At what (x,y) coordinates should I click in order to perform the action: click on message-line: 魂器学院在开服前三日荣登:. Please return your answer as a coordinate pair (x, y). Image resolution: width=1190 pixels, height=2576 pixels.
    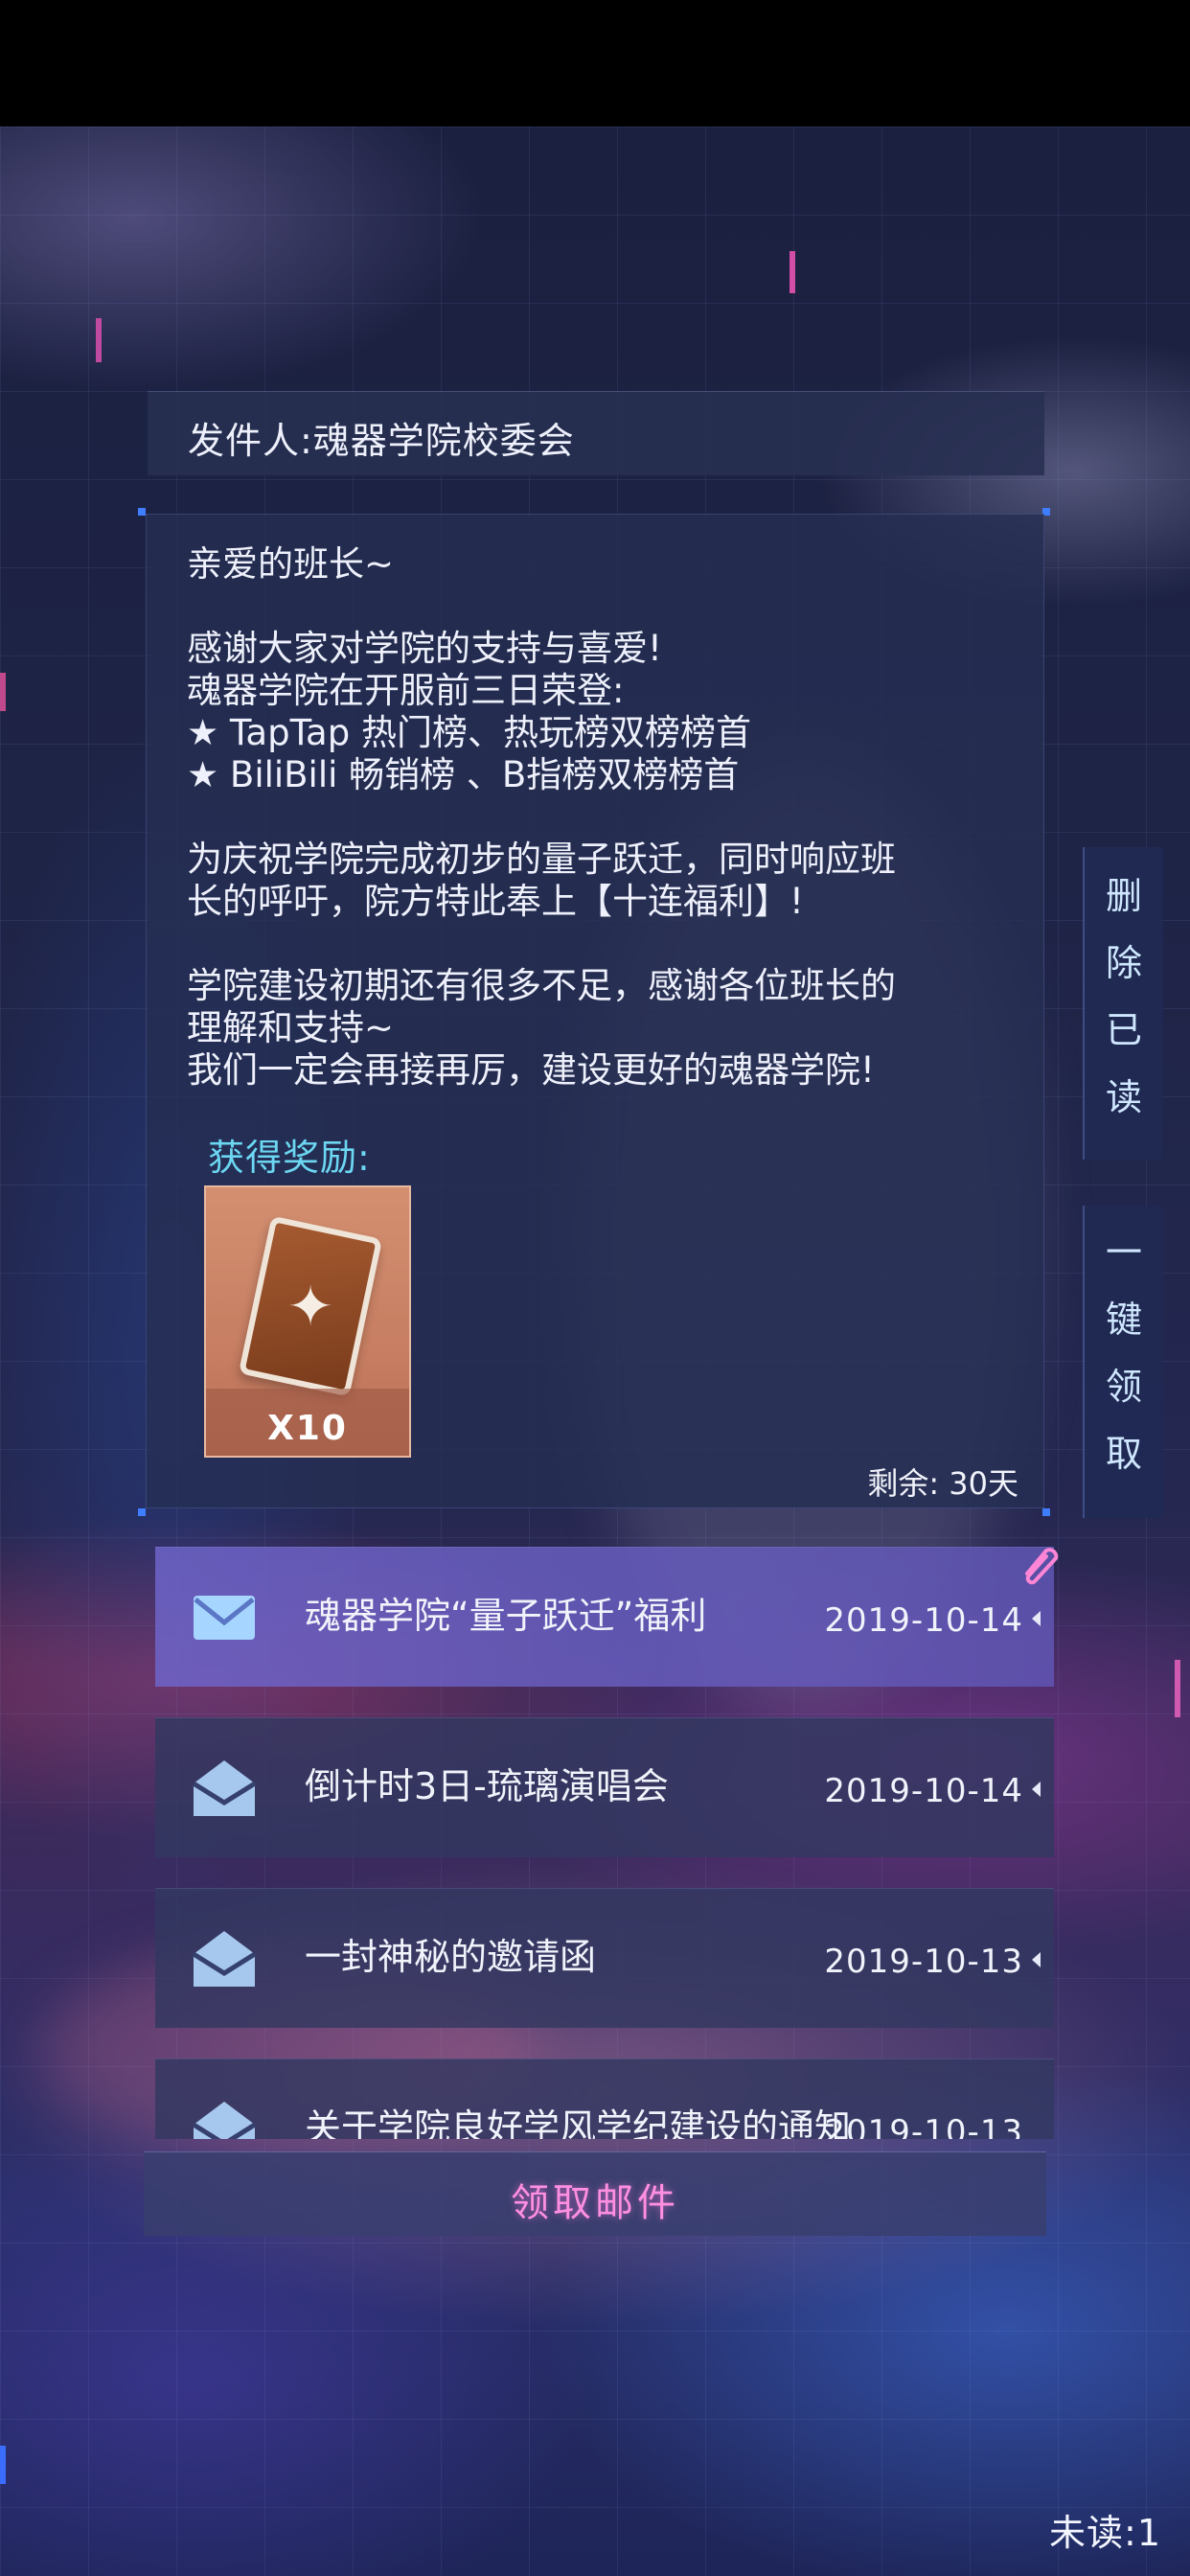
    Looking at the image, I should click on (406, 690).